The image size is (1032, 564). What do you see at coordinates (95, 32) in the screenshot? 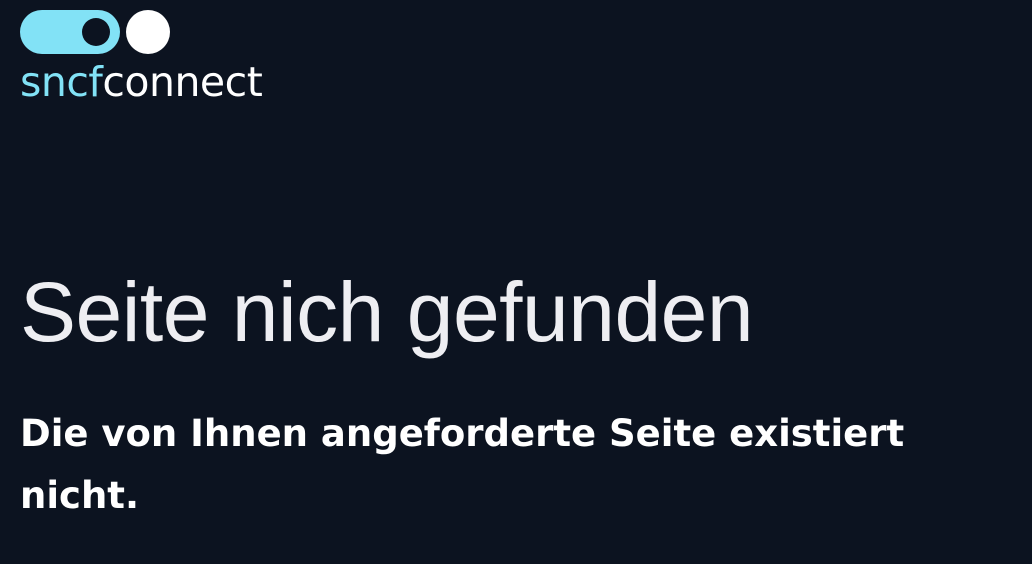
I see `toggle-logo-icon` at bounding box center [95, 32].